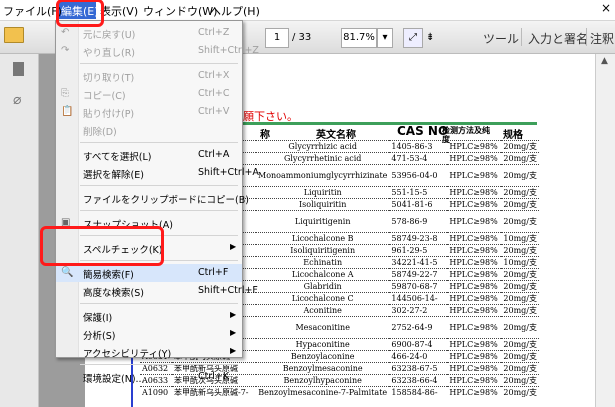 The height and width of the screenshot is (407, 615). I want to click on menu-item-label: ファイルをクリップボードにコピー(B), so click(166, 200).